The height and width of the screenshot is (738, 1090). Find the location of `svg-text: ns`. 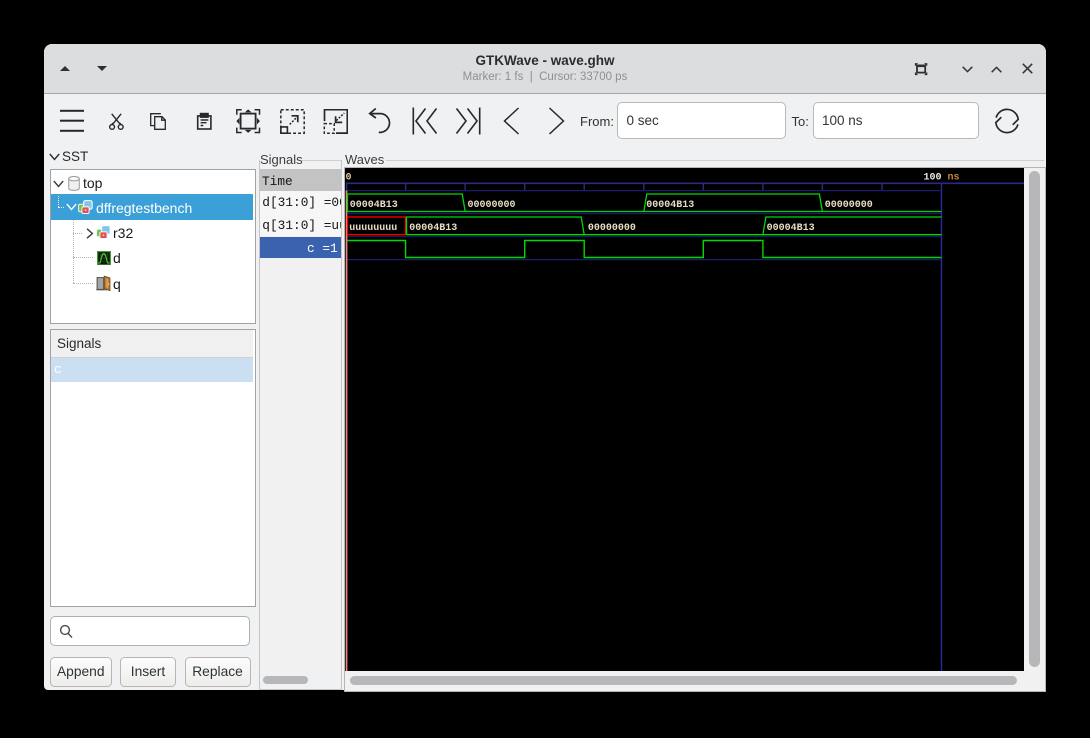

svg-text: ns is located at coordinates (954, 178).